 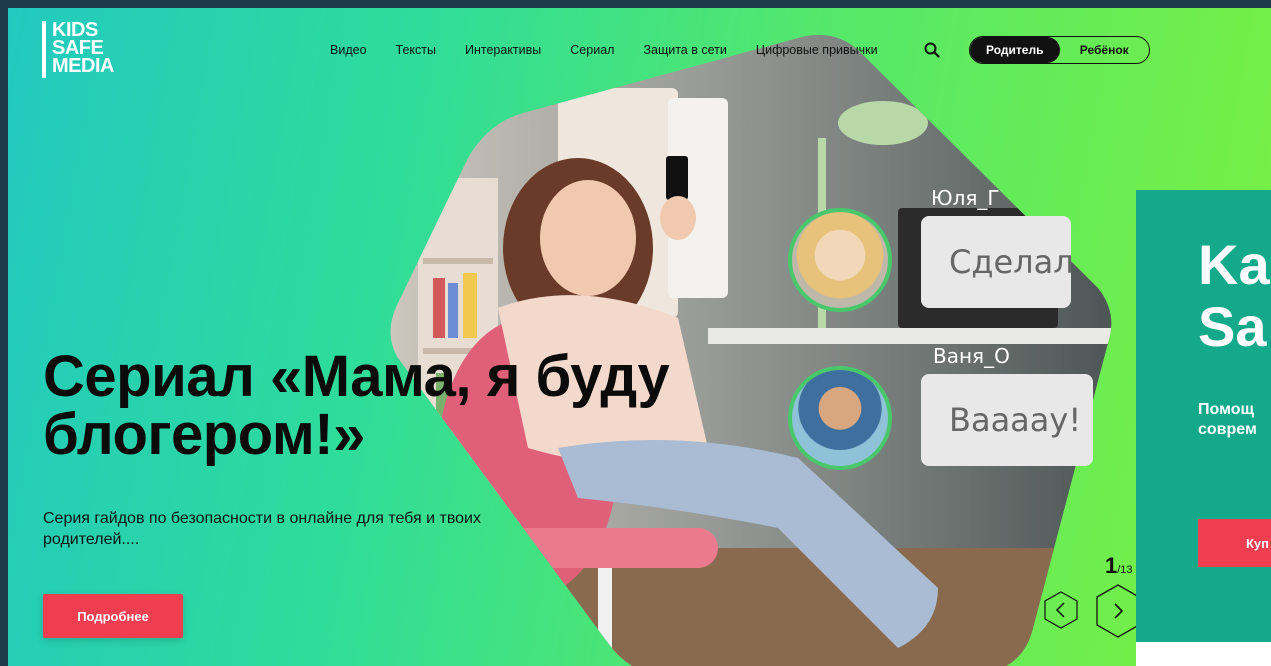 I want to click on slide-current: 1, so click(x=1111, y=565).